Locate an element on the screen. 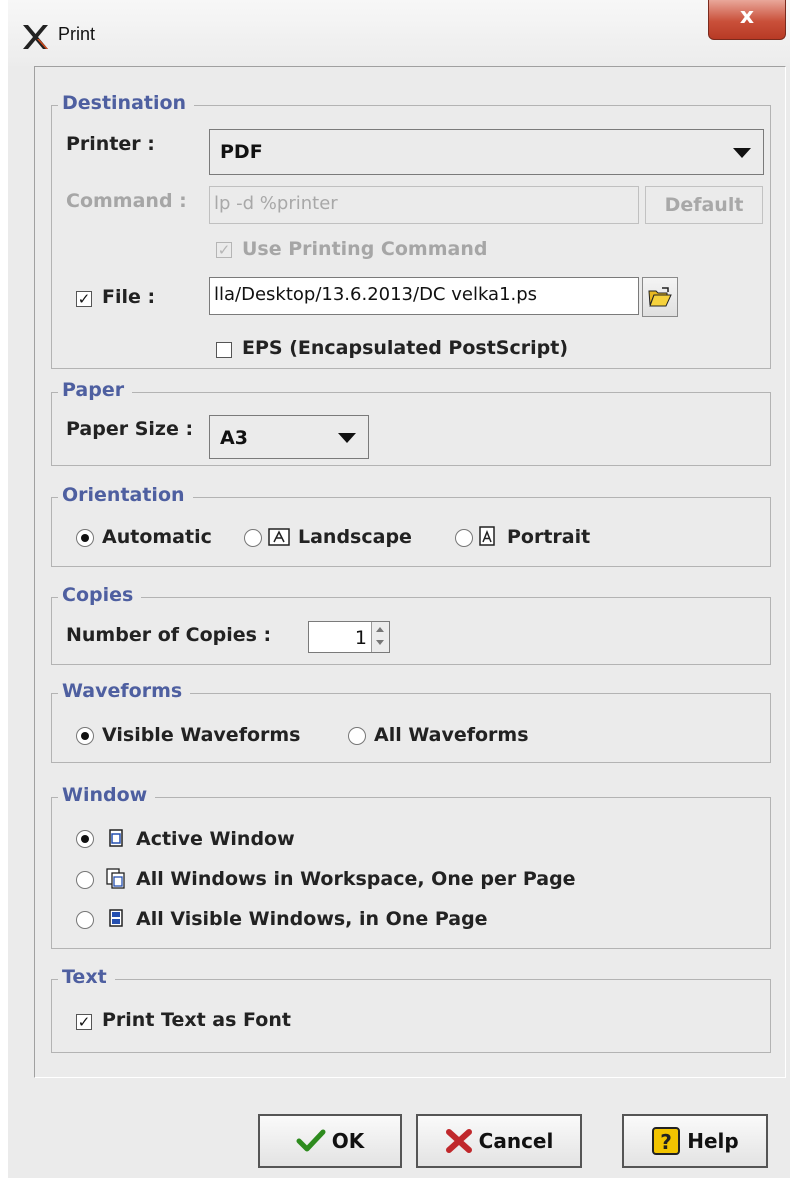  printer-label: Printer : is located at coordinates (110, 144).